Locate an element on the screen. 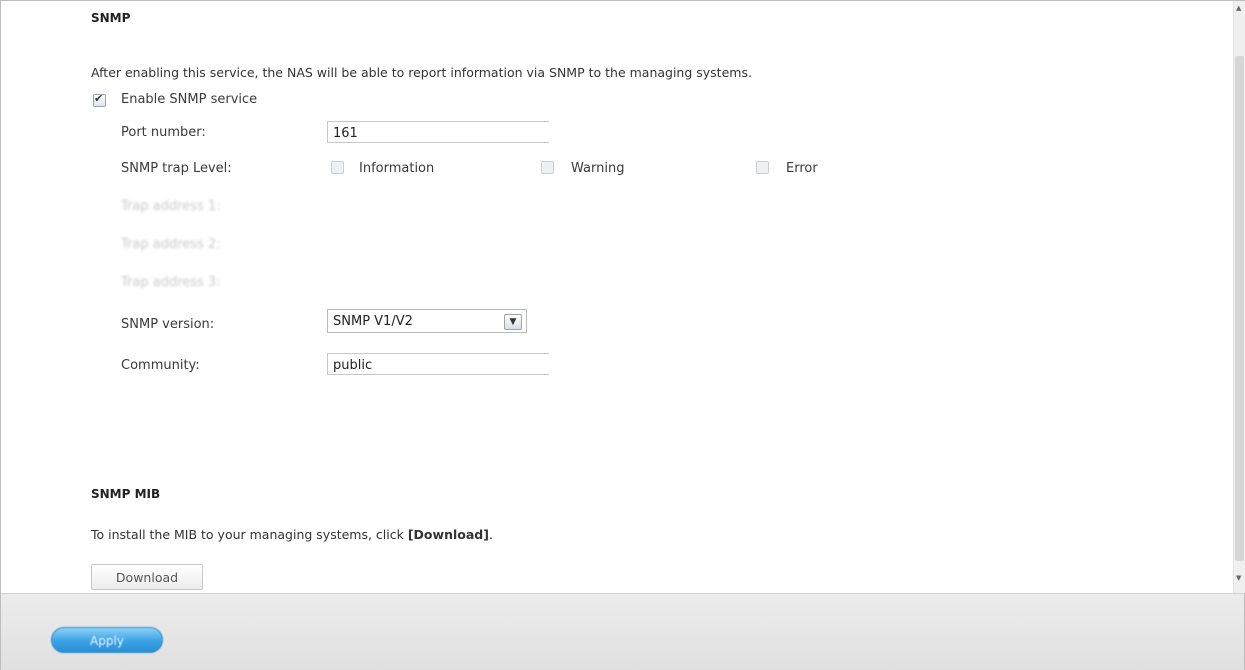 The width and height of the screenshot is (1245, 670). vertical-scrollbar: ▲ ▼ is located at coordinates (1239, 297).